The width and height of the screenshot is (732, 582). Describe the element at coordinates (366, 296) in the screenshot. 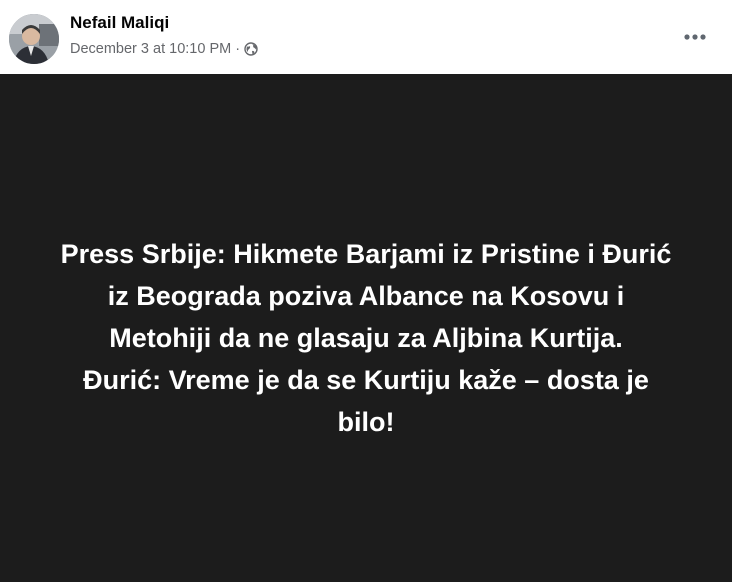

I see `post-text-line: iz Beograda poziva Albance na Kosovu i` at that location.